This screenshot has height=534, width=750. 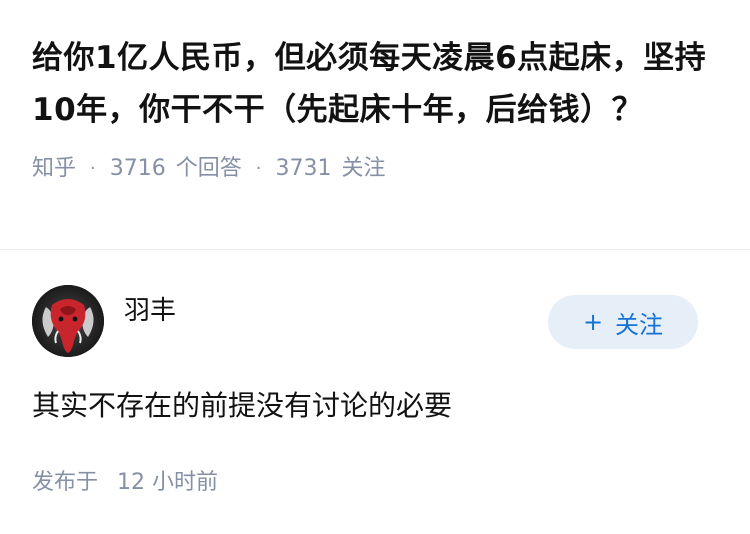 I want to click on follower-count: 3731, so click(x=303, y=168).